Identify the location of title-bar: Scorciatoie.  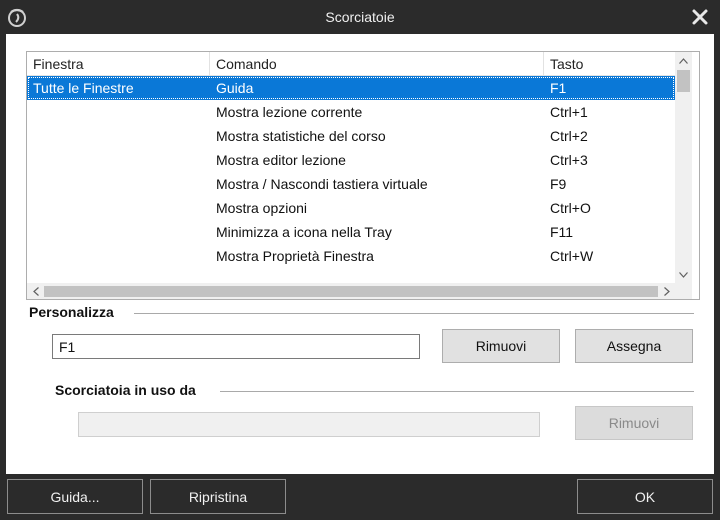
(360, 17).